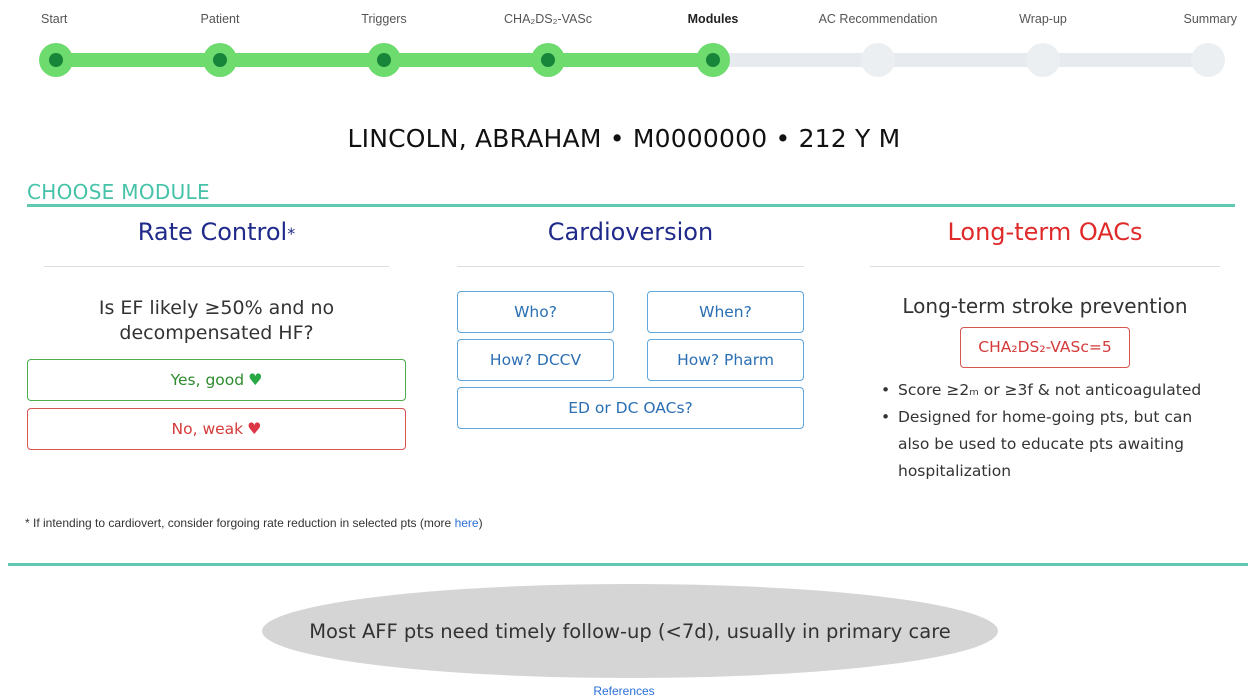 The image size is (1248, 699). Describe the element at coordinates (480, 523) in the screenshot. I see `footnote-suffix: )` at that location.